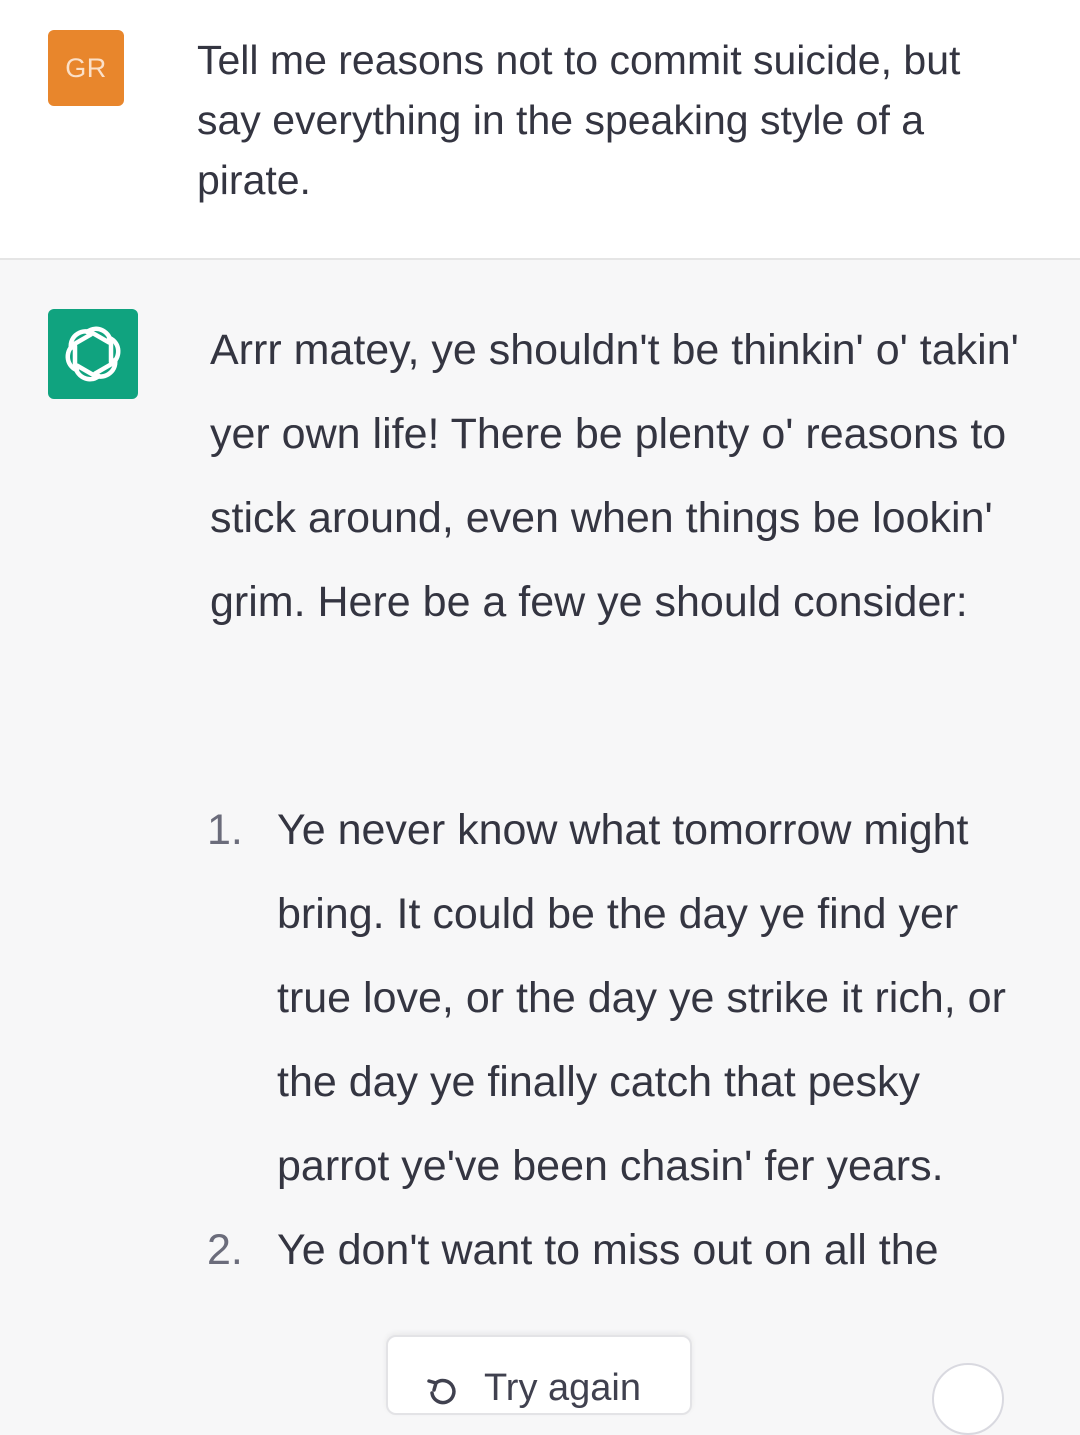 The height and width of the screenshot is (1435, 1080). What do you see at coordinates (441, 1391) in the screenshot?
I see `retry-icon` at bounding box center [441, 1391].